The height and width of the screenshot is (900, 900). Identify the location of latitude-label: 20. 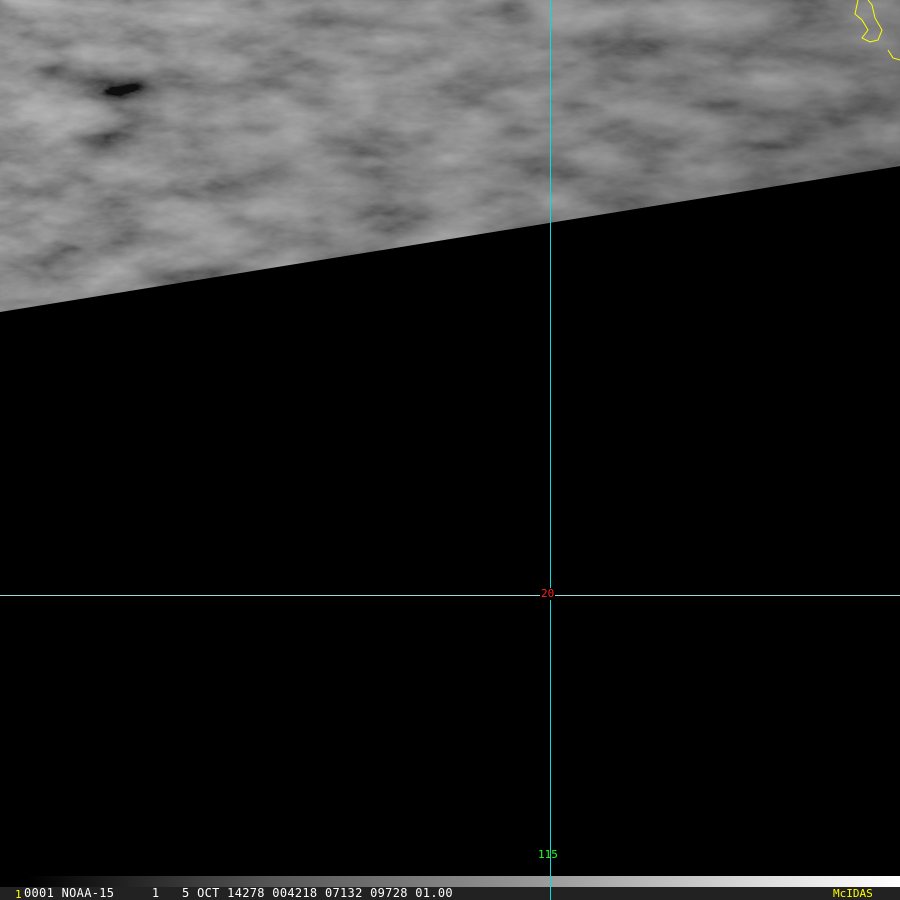
(548, 593).